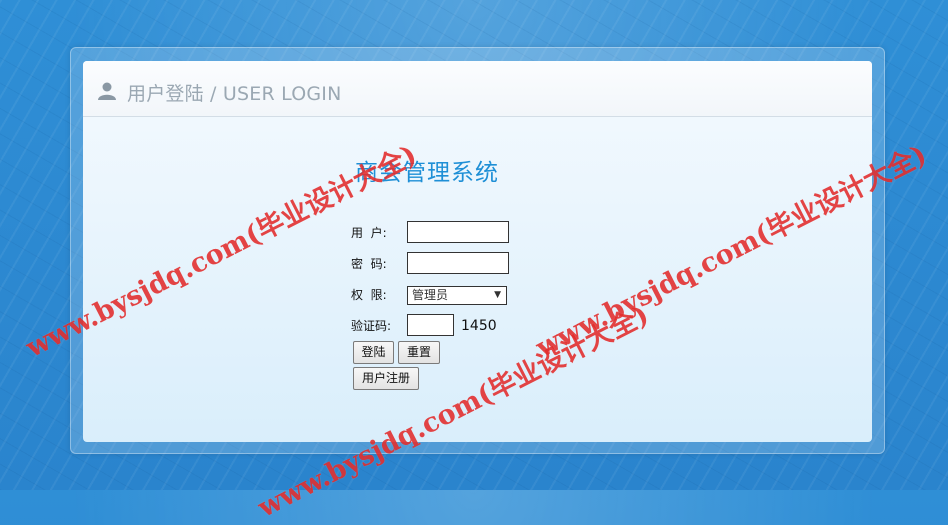 The height and width of the screenshot is (525, 948). I want to click on login-header-title: 用户登陆 / USER LOGIN, so click(234, 94).